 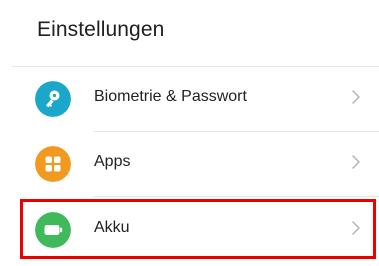 What do you see at coordinates (112, 161) in the screenshot?
I see `settings-item-label: Apps` at bounding box center [112, 161].